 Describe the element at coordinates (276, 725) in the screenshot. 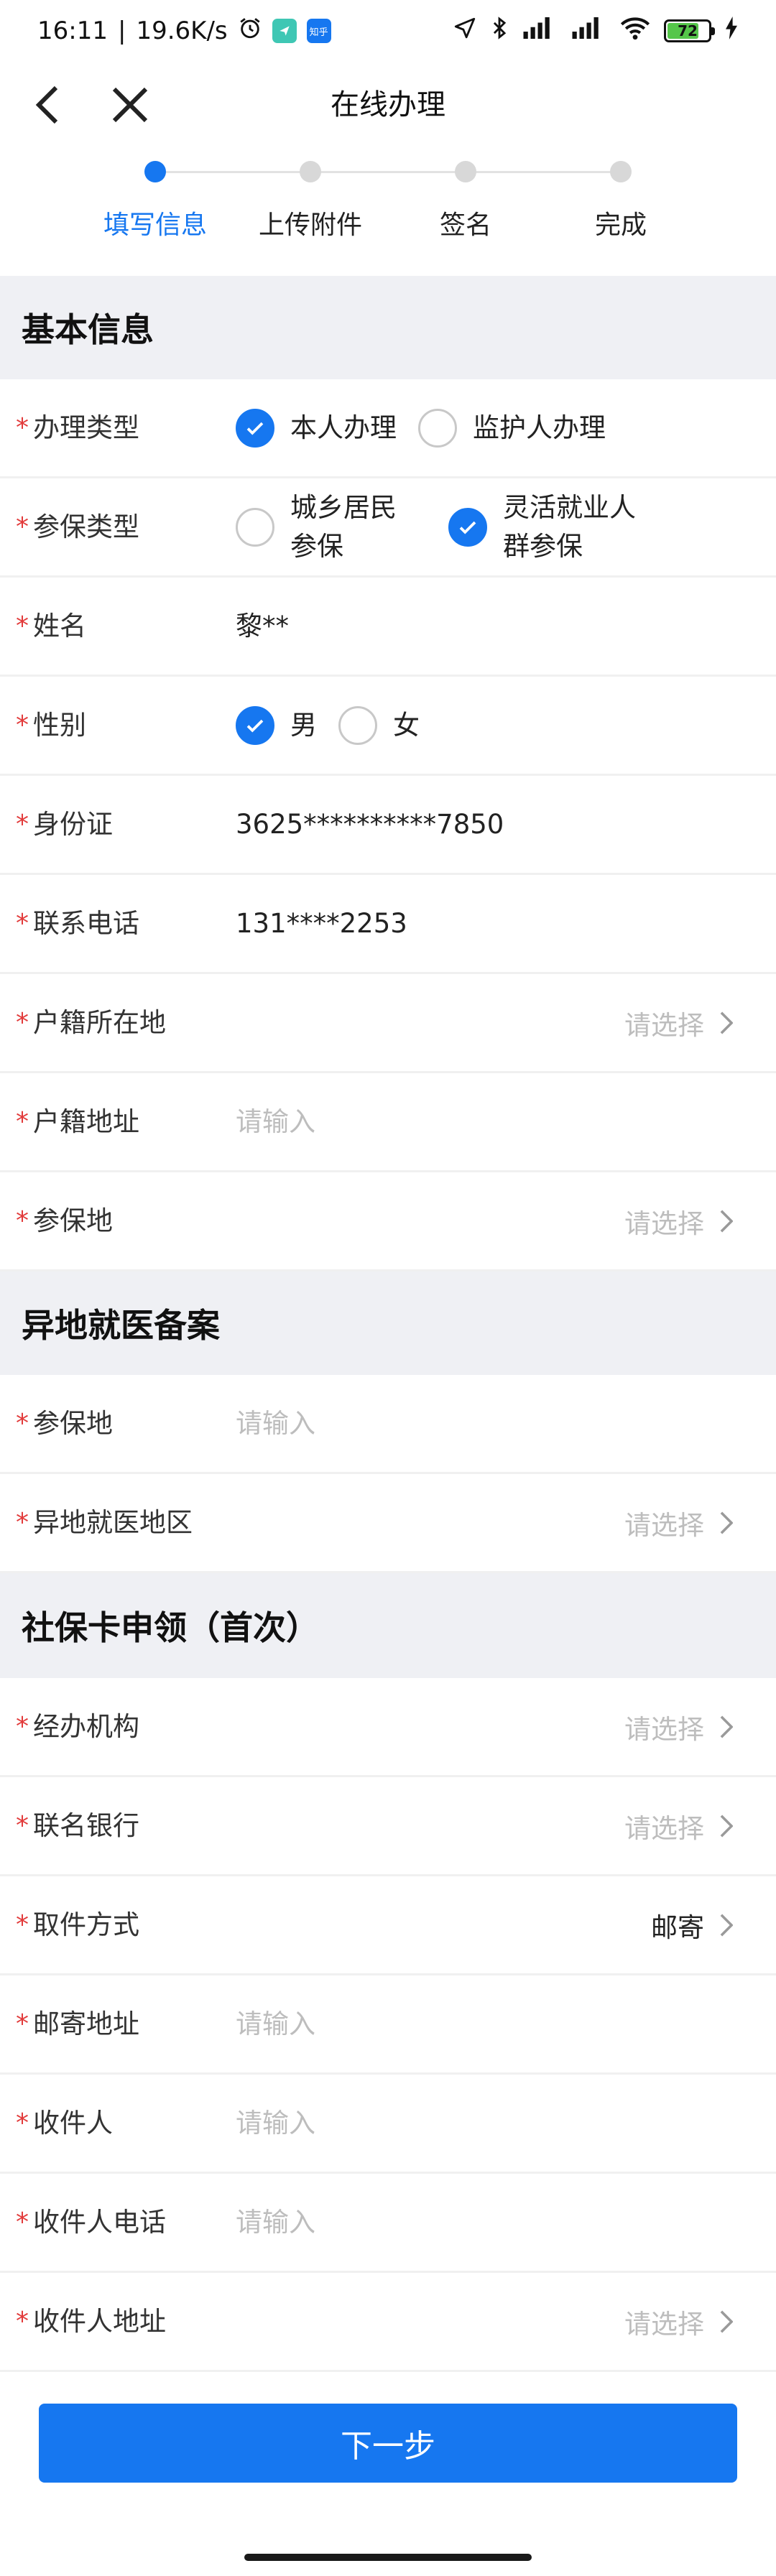

I see `radio-male: 男` at that location.